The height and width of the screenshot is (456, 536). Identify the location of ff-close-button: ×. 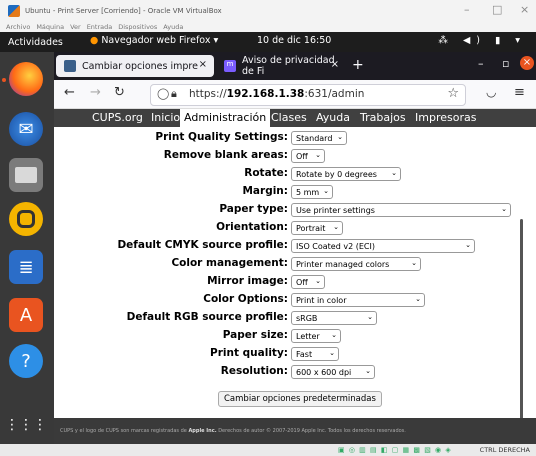
(527, 63).